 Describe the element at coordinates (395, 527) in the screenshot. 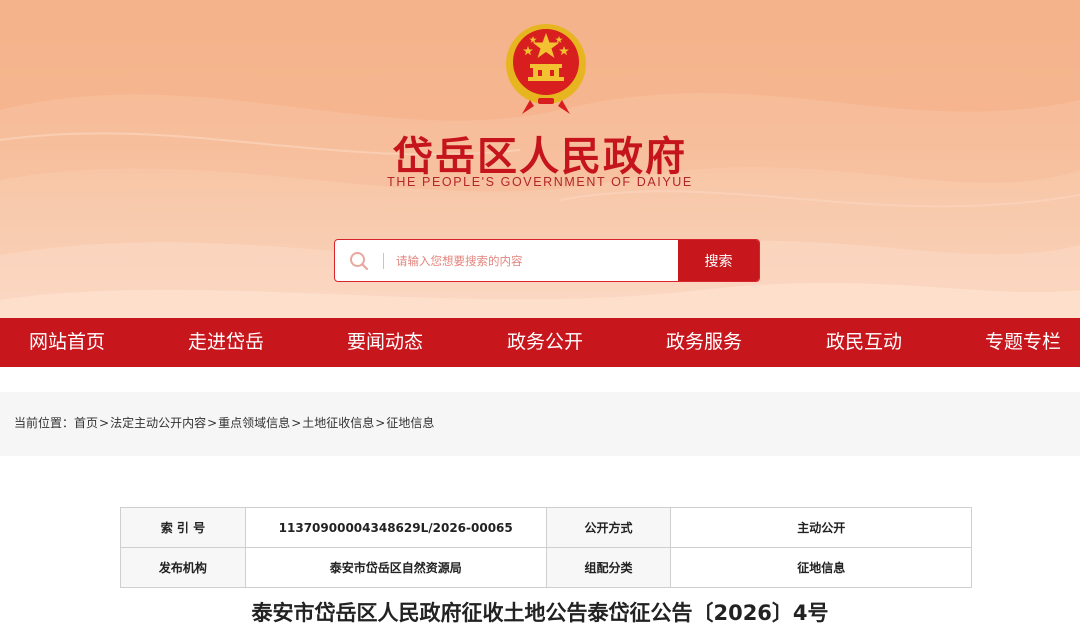

I see `index-number-value: 11370900004348629L/2026-00065` at that location.